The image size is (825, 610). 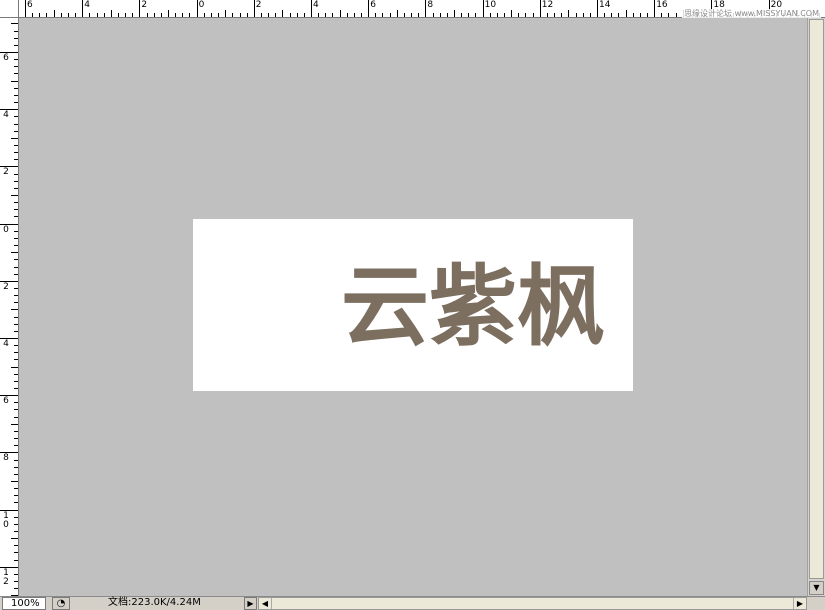 What do you see at coordinates (662, 5) in the screenshot?
I see `ruler-top-label: 16` at bounding box center [662, 5].